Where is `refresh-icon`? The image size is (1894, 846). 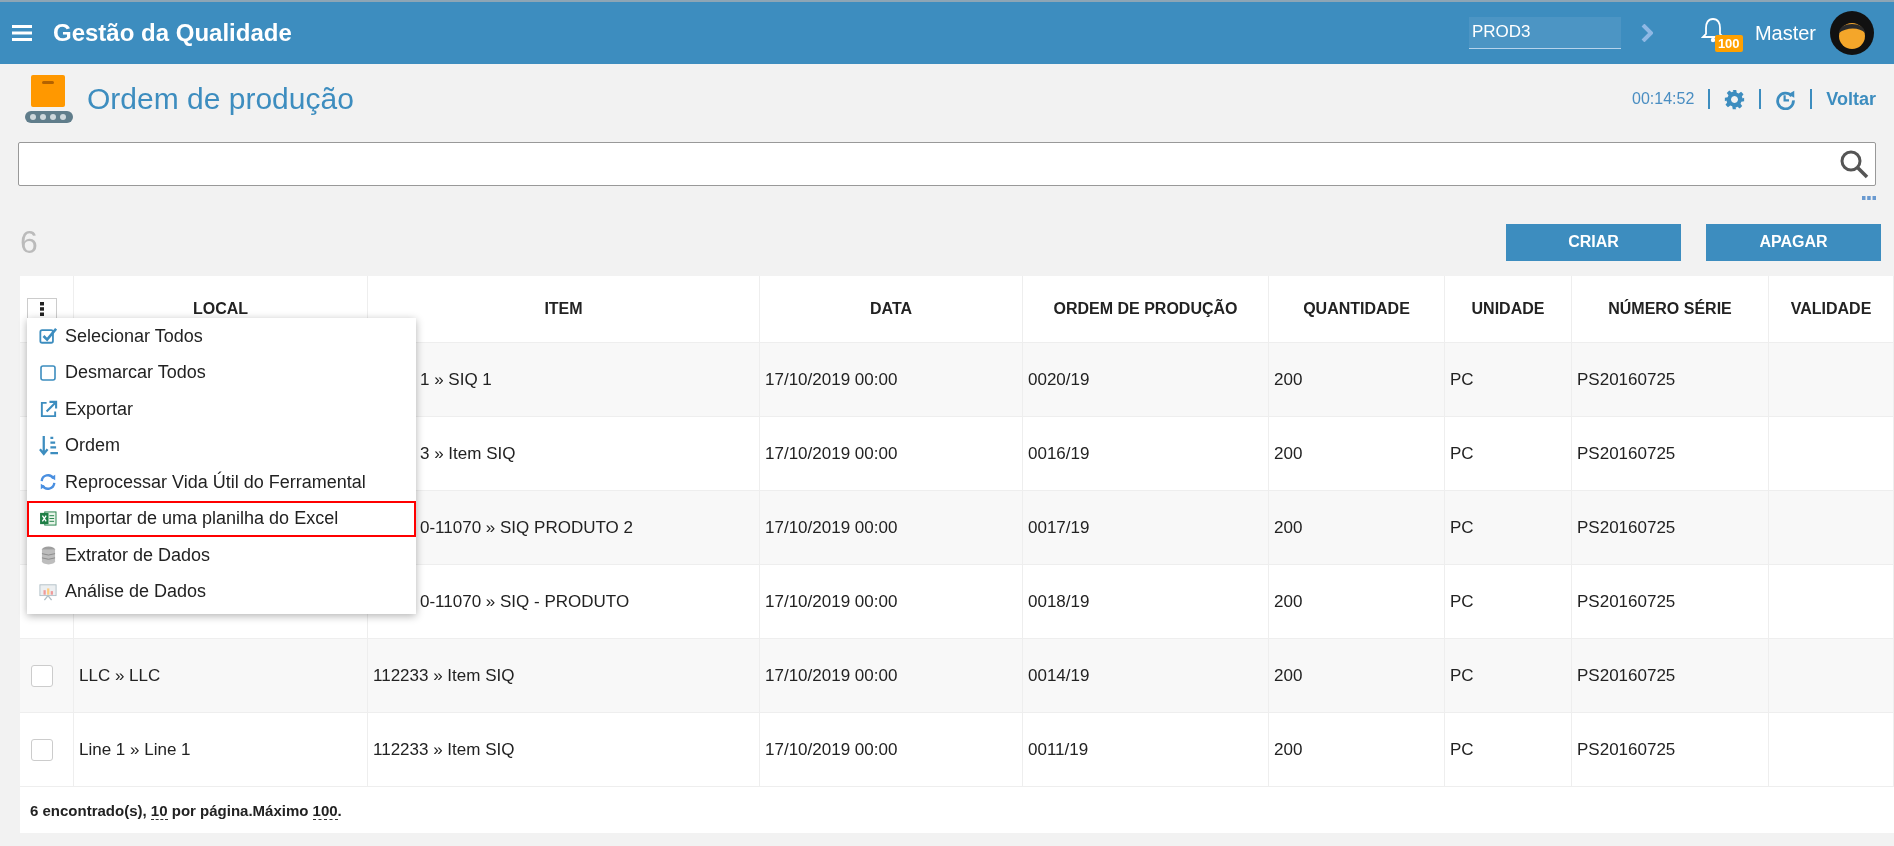 refresh-icon is located at coordinates (48, 482).